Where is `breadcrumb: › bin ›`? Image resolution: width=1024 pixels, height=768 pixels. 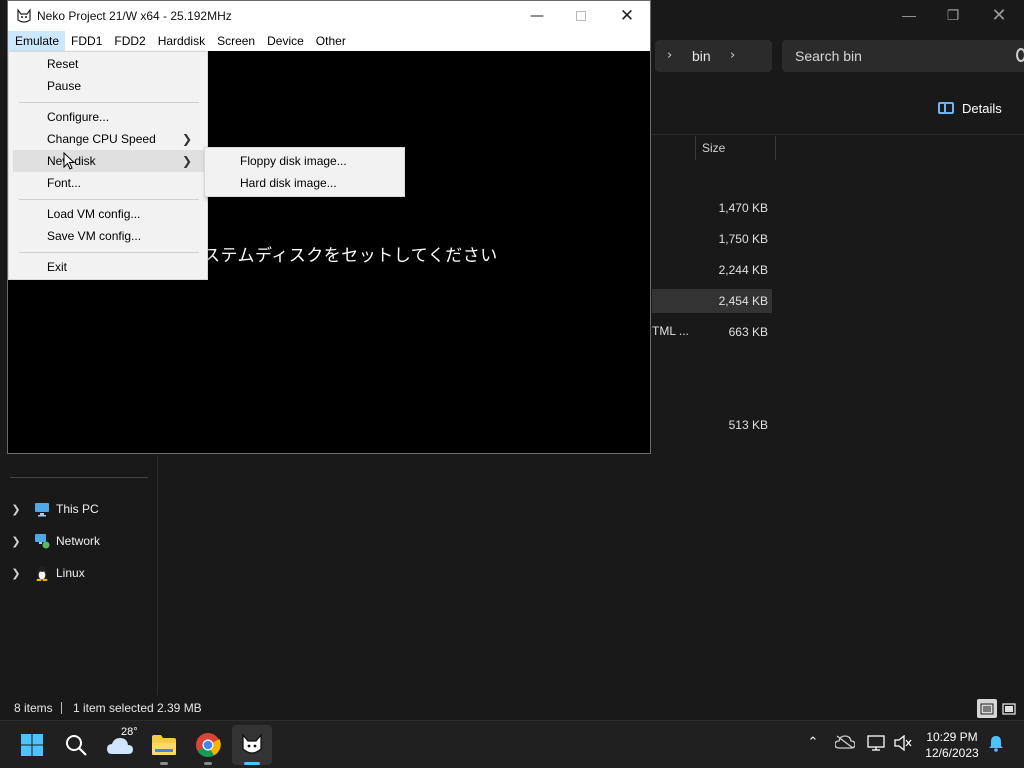
breadcrumb: › bin › is located at coordinates (713, 56).